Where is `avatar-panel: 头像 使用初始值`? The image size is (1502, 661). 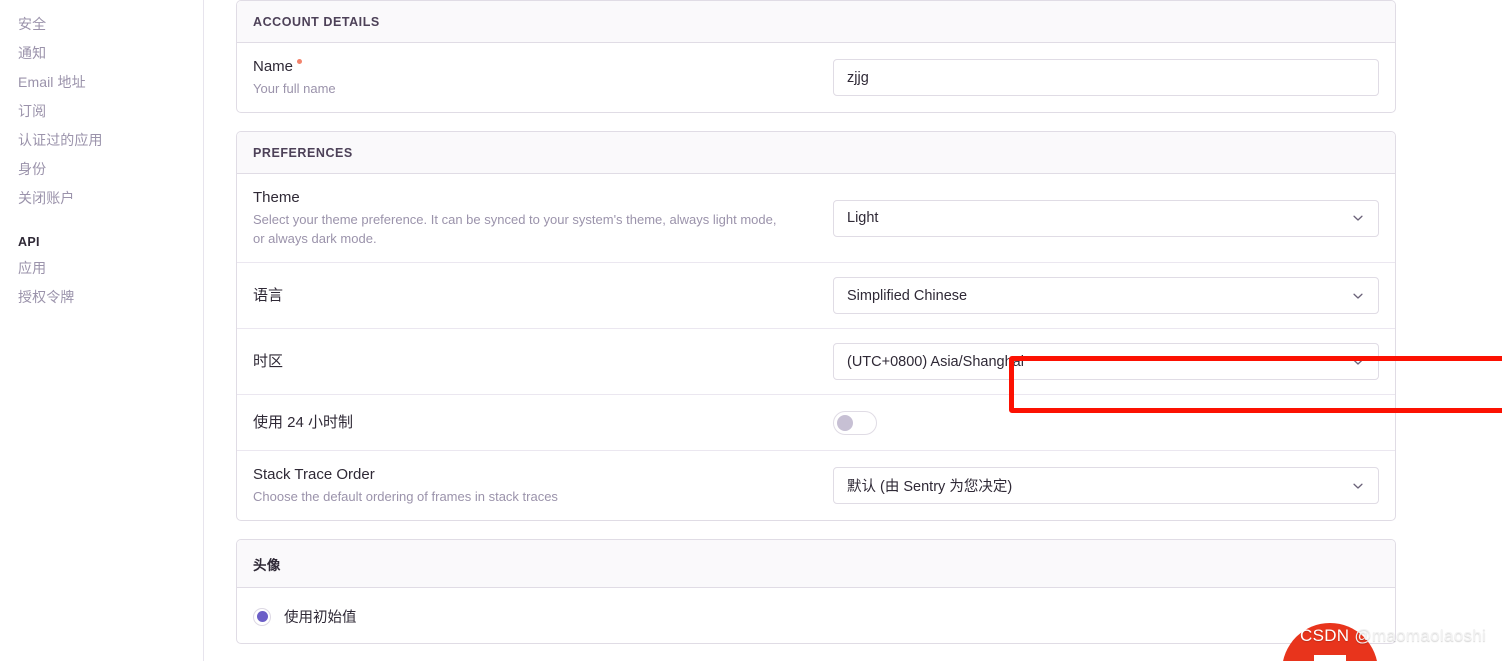
avatar-panel: 头像 使用初始值 is located at coordinates (816, 591).